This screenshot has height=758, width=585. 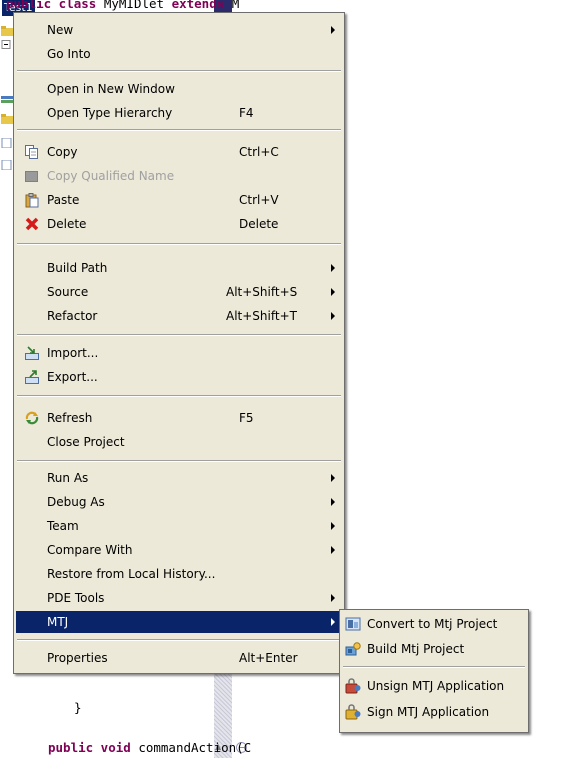 What do you see at coordinates (179, 176) in the screenshot?
I see `menu-item-copy-qualified-name: Copy Qualified Name` at bounding box center [179, 176].